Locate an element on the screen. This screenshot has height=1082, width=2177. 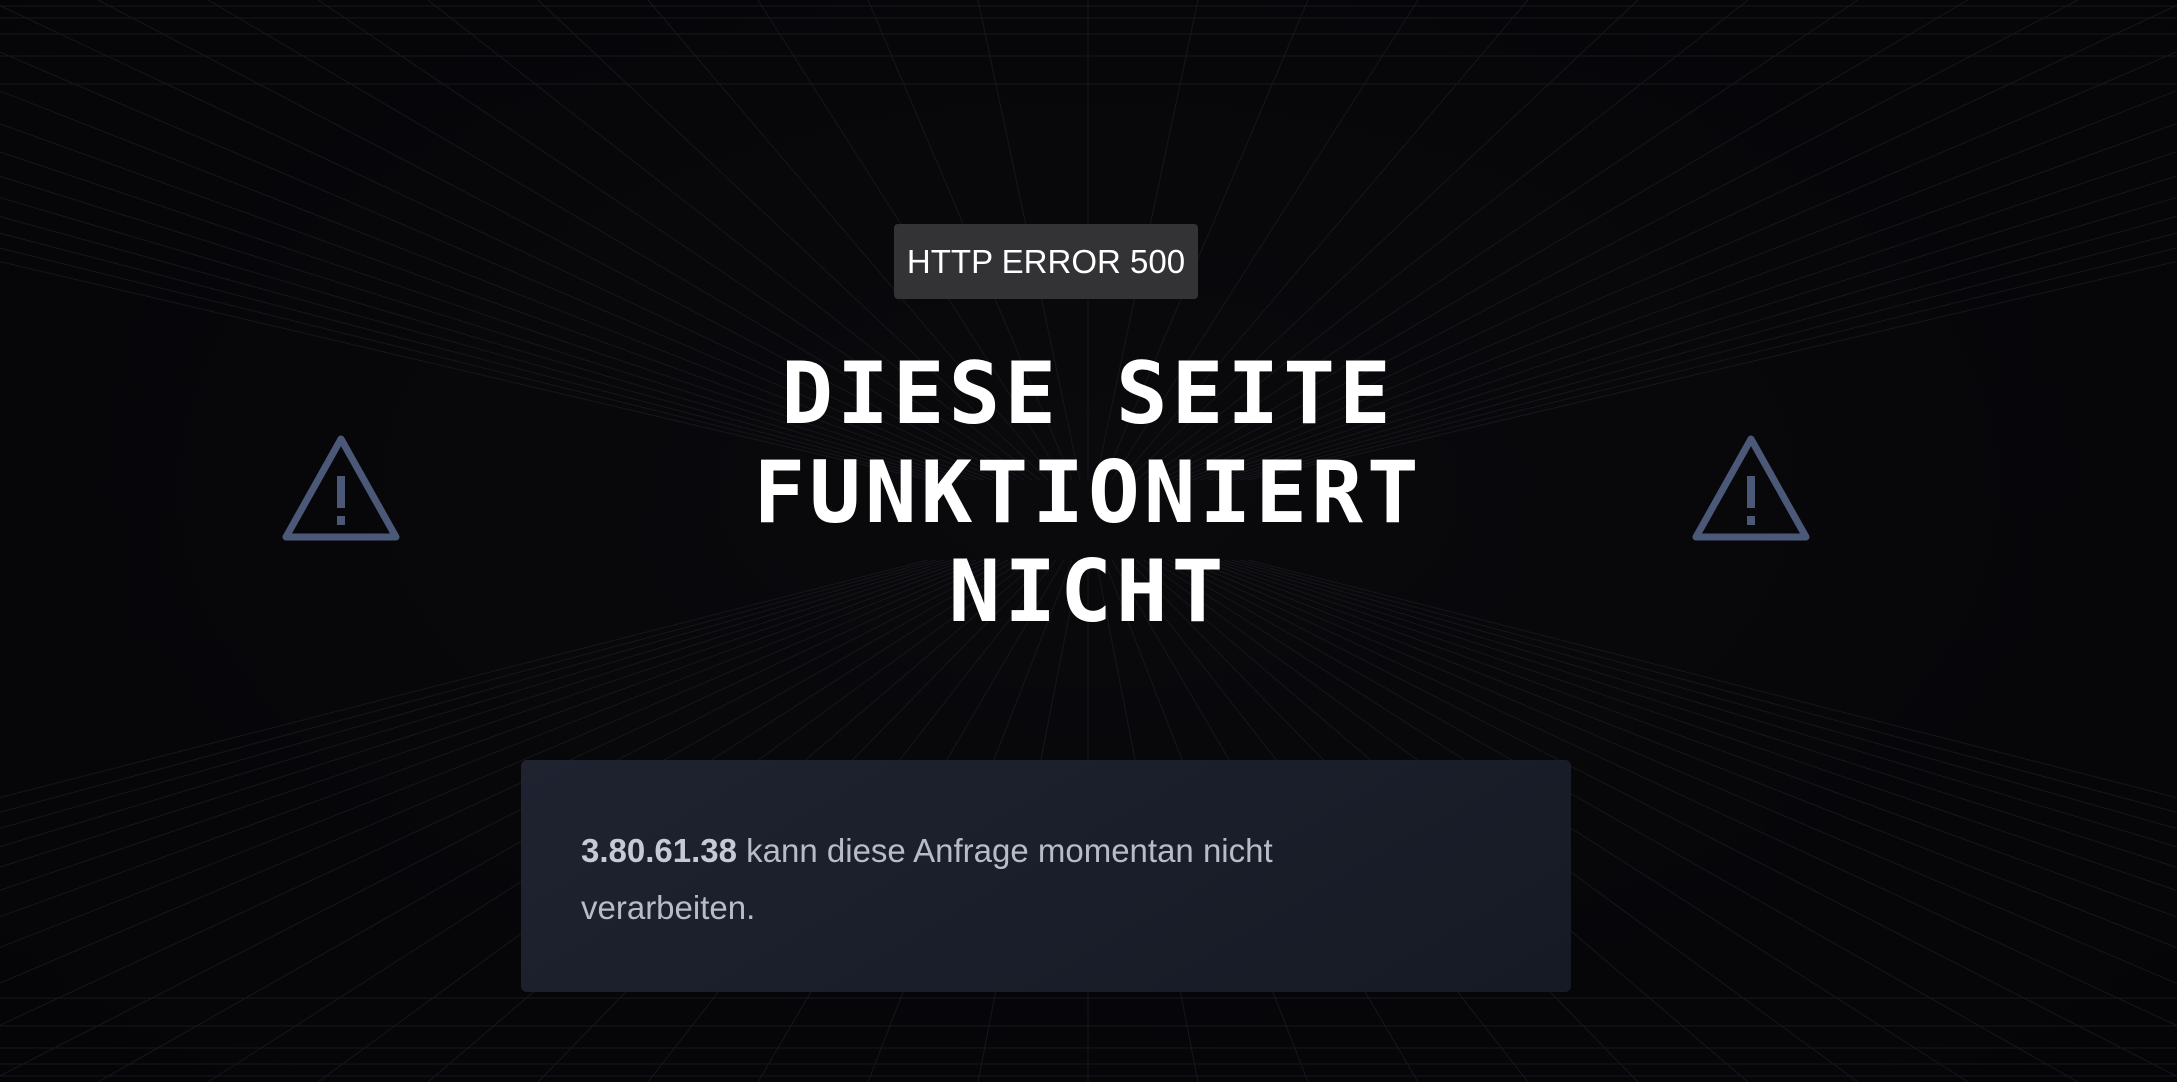
error-code-badge: HTTP ERROR 500 is located at coordinates (1046, 261).